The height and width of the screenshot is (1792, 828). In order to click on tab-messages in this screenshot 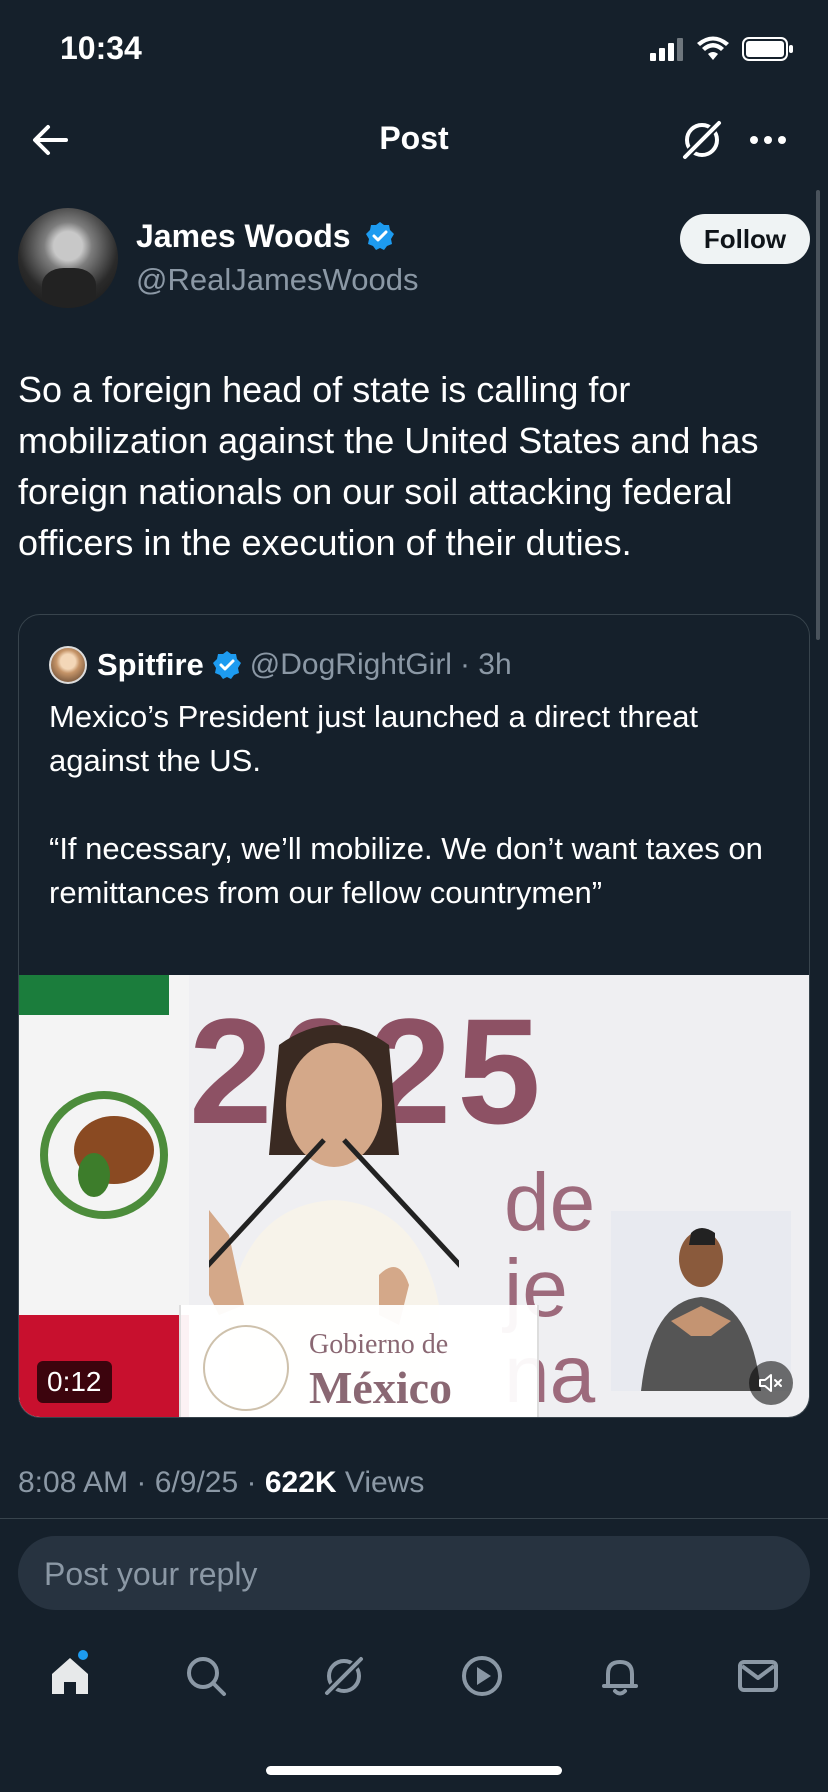, I will do `click(758, 1676)`.